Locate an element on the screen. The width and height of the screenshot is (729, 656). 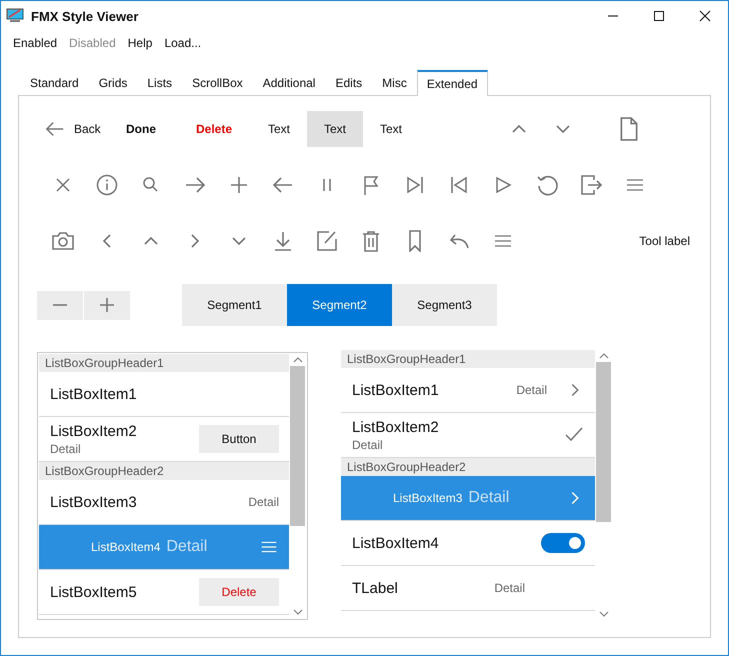
toggle-switch is located at coordinates (563, 543).